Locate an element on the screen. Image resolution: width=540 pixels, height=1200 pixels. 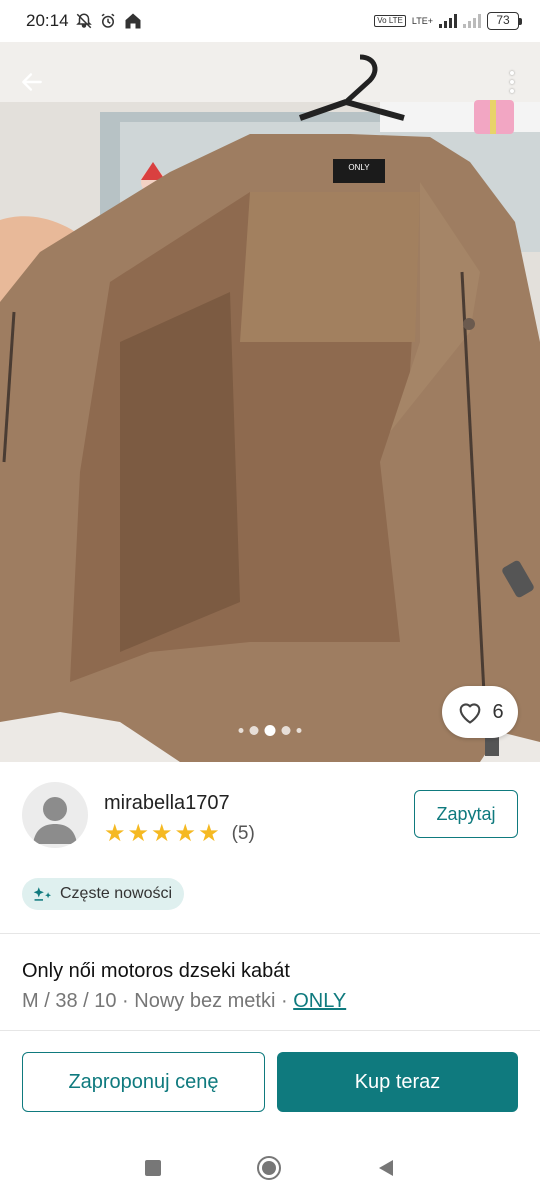
alarm-icon is located at coordinates (107, 20).